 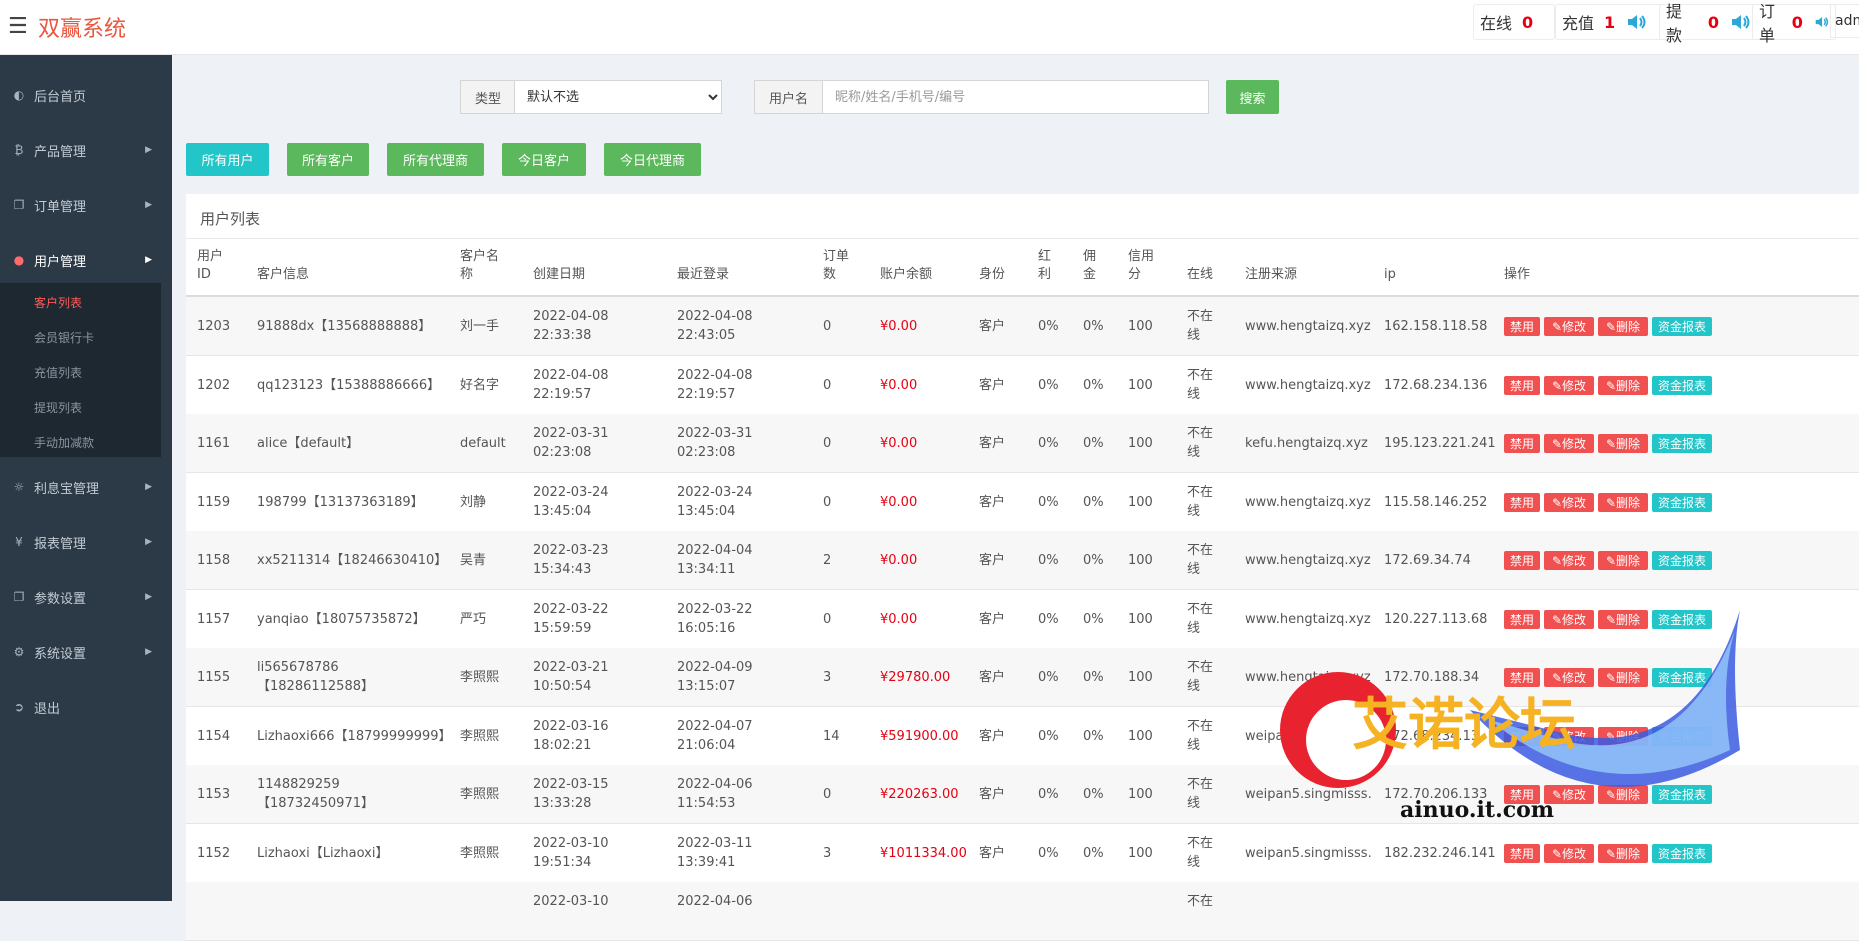 What do you see at coordinates (899, 326) in the screenshot?
I see `cell-balance: ¥0.00` at bounding box center [899, 326].